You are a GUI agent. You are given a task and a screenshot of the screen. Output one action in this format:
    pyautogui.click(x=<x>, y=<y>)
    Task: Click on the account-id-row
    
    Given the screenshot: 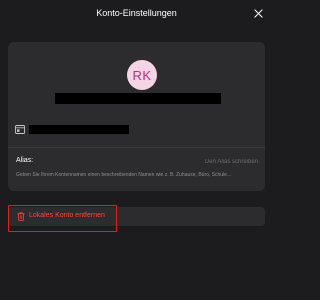 What is the action you would take?
    pyautogui.click(x=135, y=130)
    